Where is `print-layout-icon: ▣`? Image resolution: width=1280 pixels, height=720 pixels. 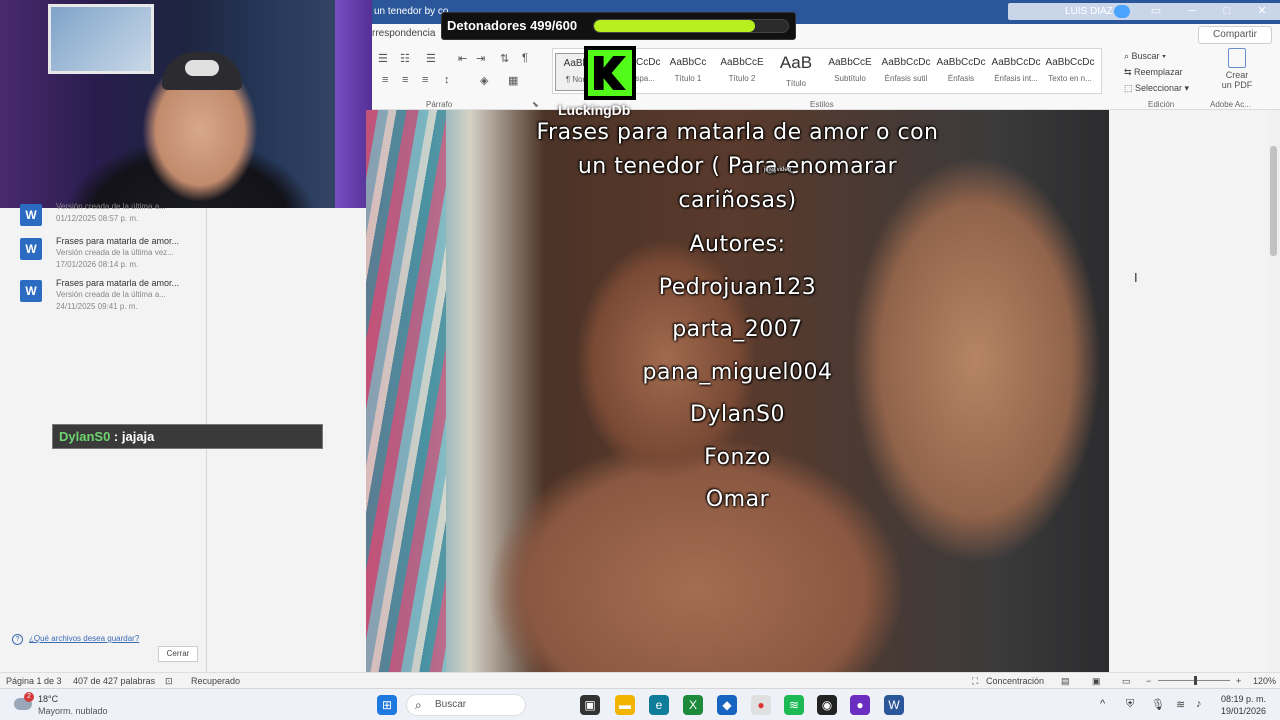 print-layout-icon: ▣ is located at coordinates (1096, 681).